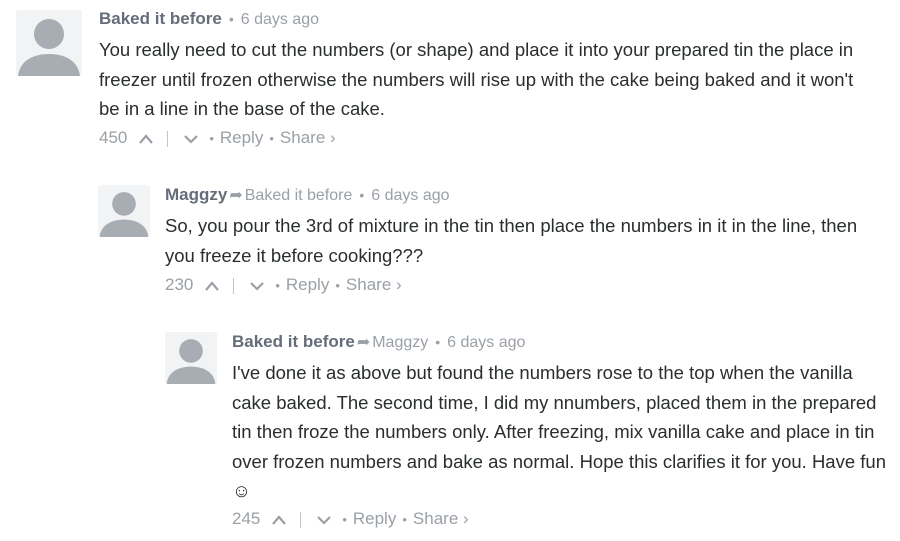 Image resolution: width=900 pixels, height=541 pixels. I want to click on comment-timestamp: 6 days ago, so click(486, 342).